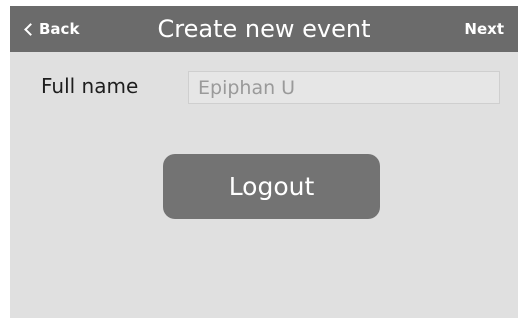 The width and height of the screenshot is (522, 318). What do you see at coordinates (59, 29) in the screenshot?
I see `back-button-label: Back` at bounding box center [59, 29].